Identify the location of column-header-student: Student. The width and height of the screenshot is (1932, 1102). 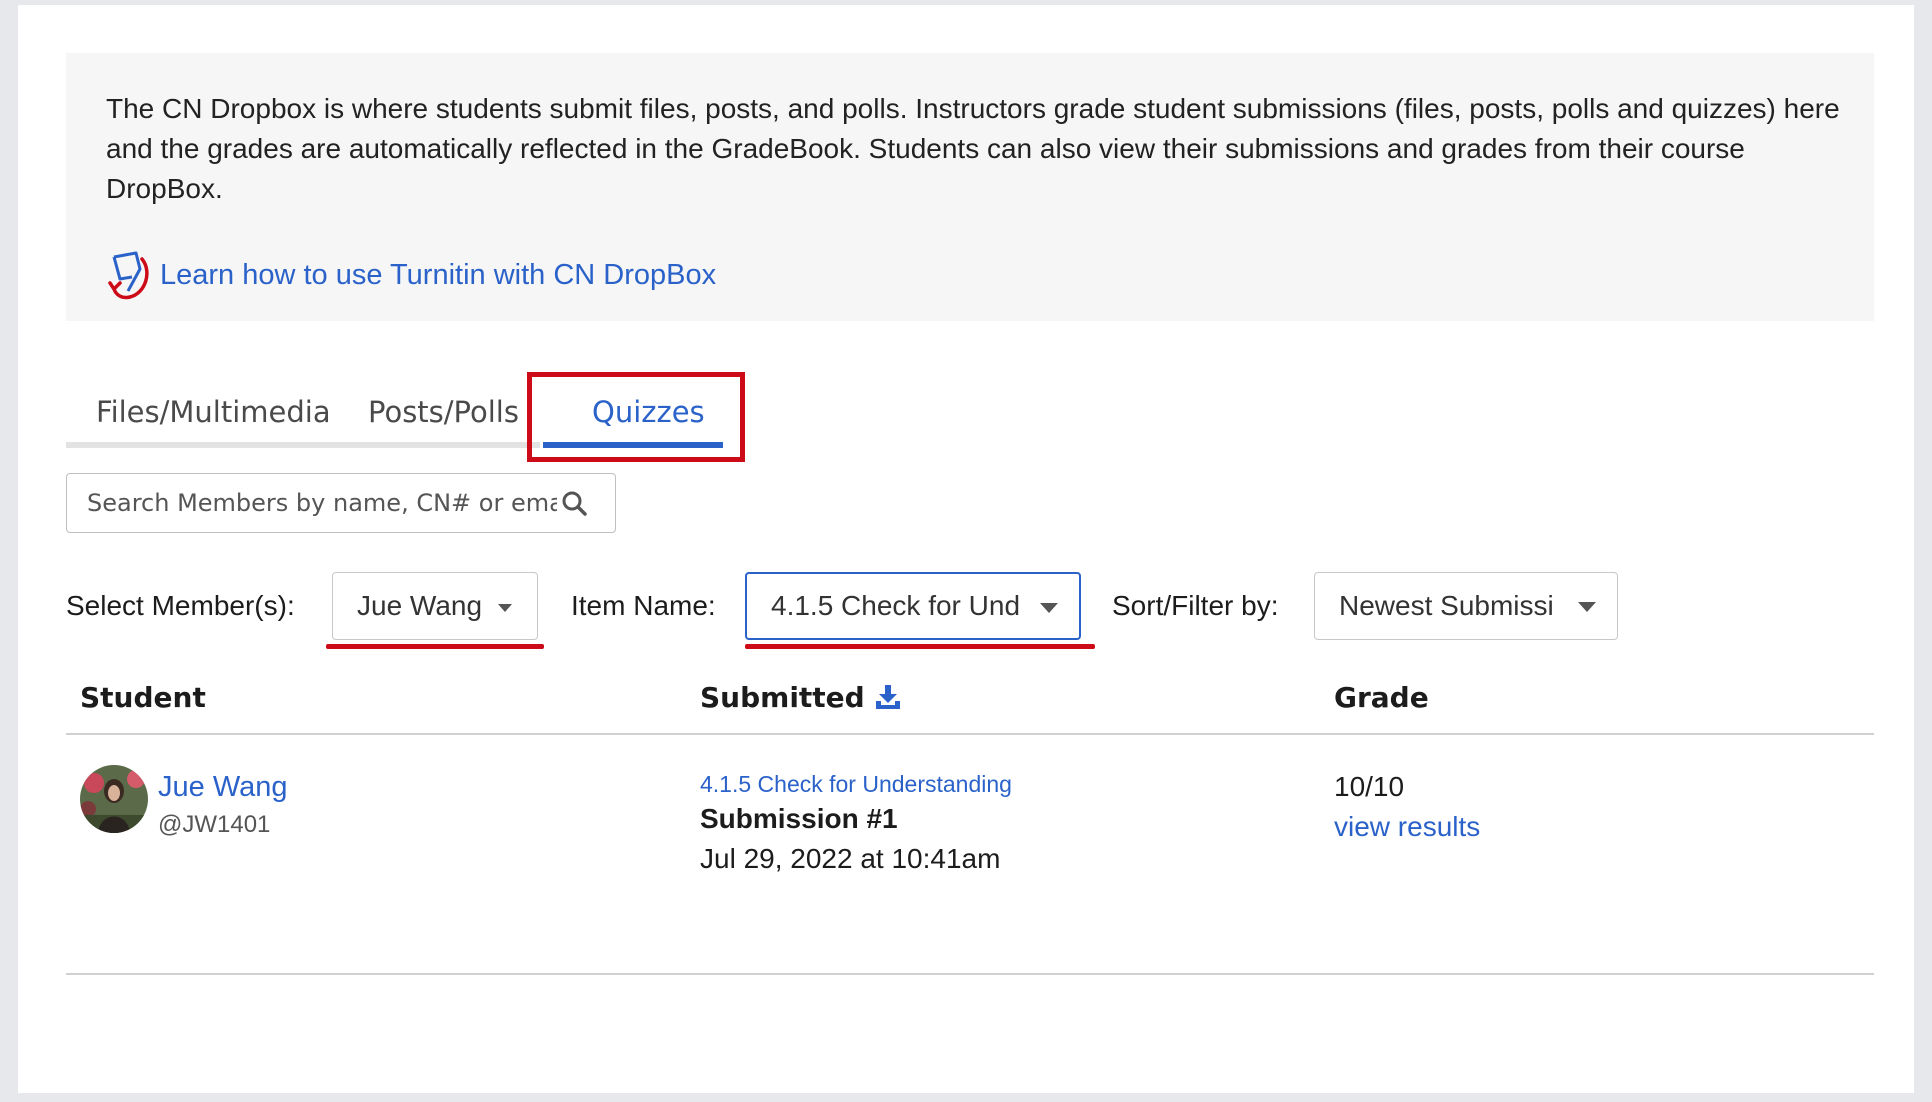
(143, 697).